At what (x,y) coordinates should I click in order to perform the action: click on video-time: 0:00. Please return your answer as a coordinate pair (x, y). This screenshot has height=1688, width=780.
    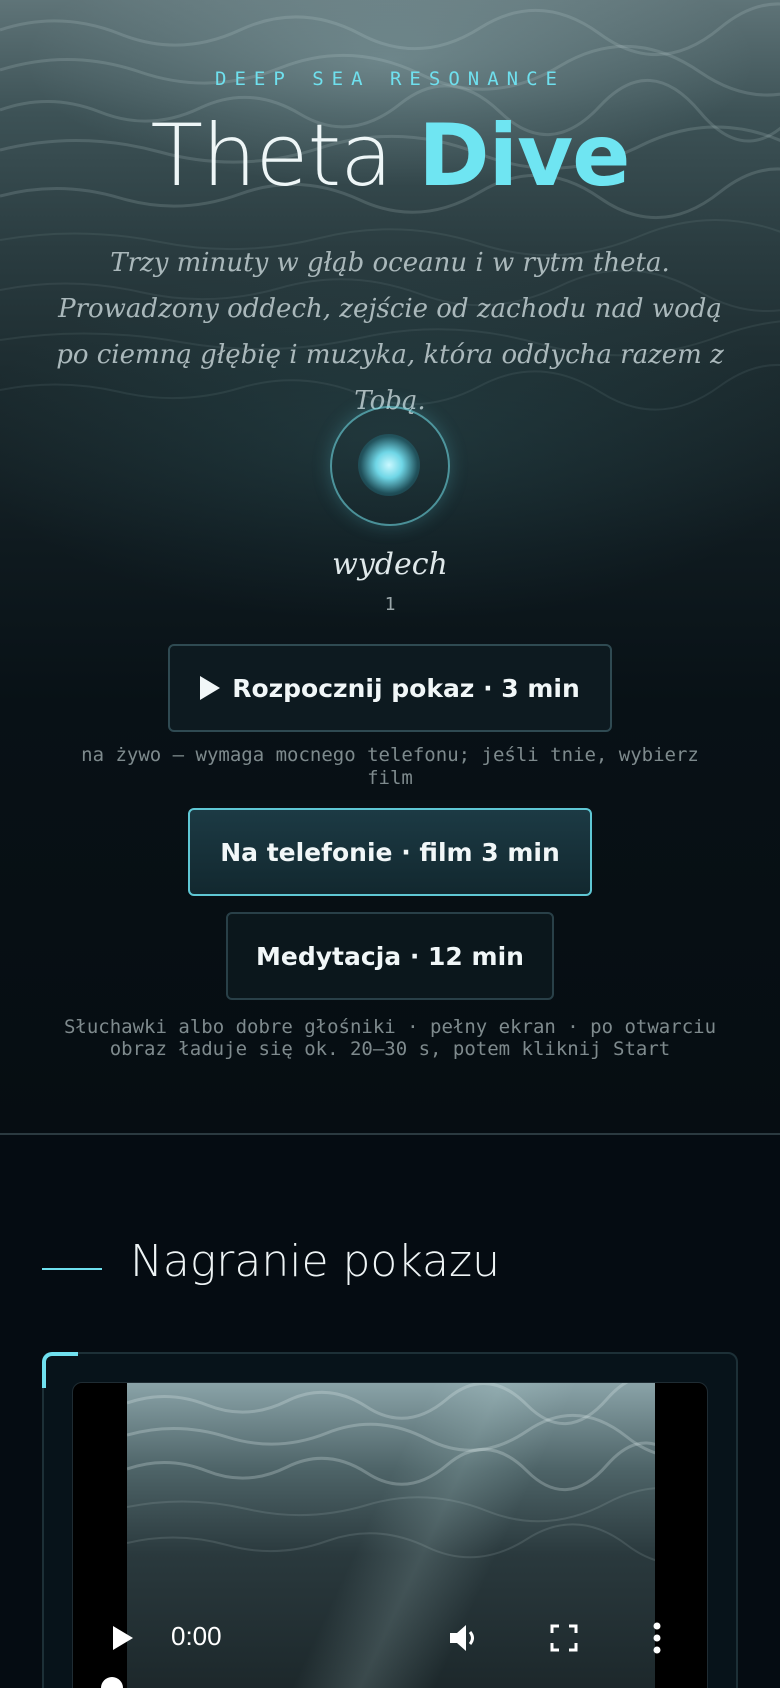
    Looking at the image, I should click on (196, 1636).